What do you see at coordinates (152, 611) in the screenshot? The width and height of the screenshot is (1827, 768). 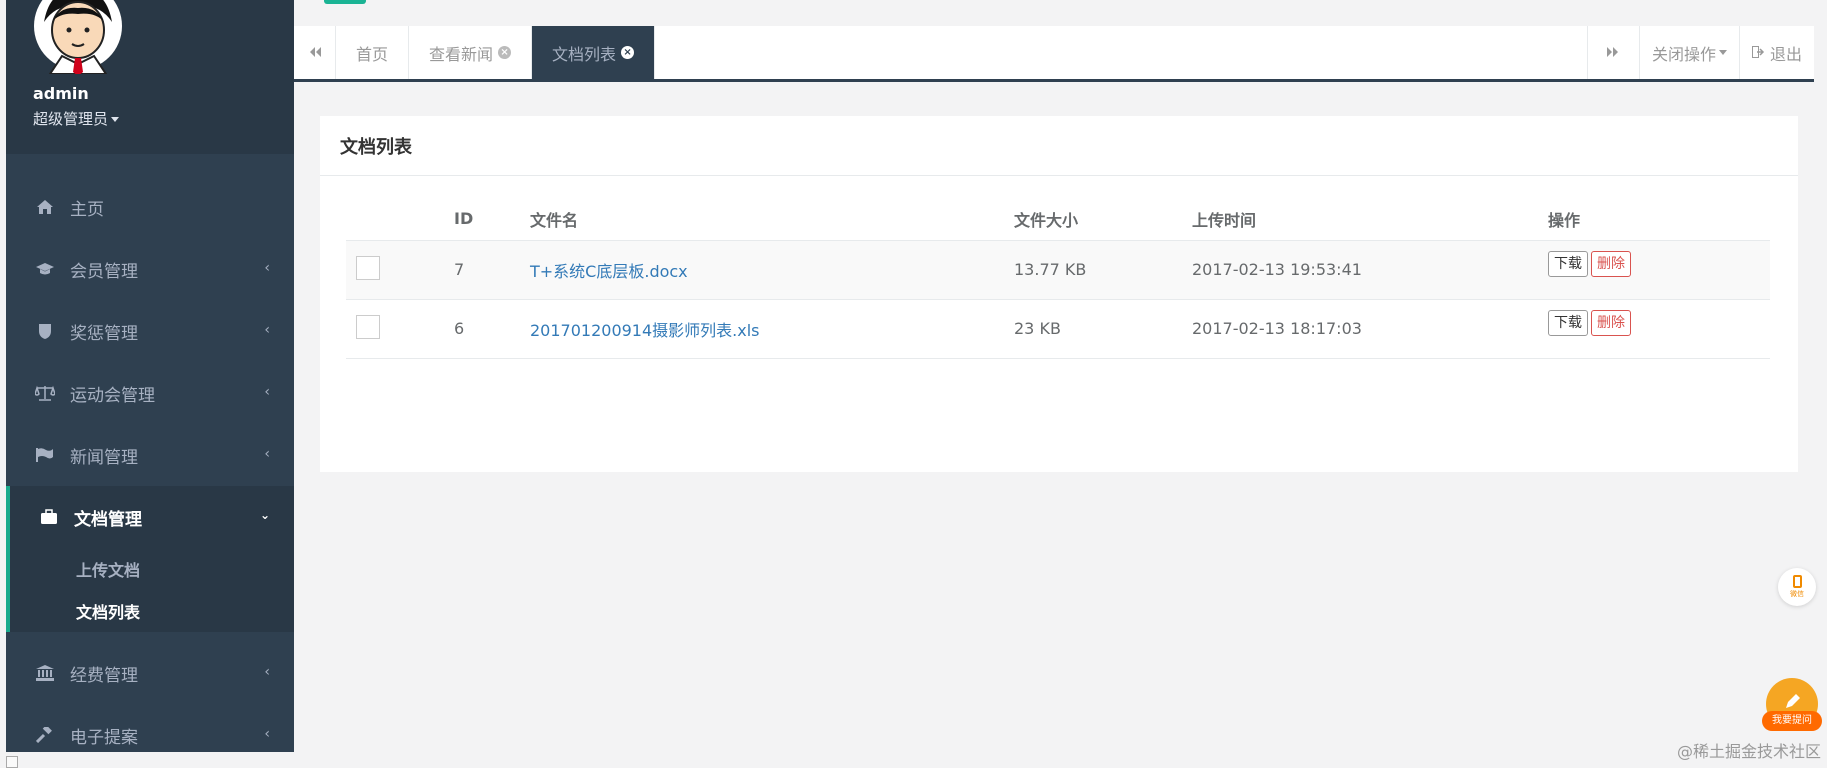 I see `sidebar-subitem-doc-list: 文档列表` at bounding box center [152, 611].